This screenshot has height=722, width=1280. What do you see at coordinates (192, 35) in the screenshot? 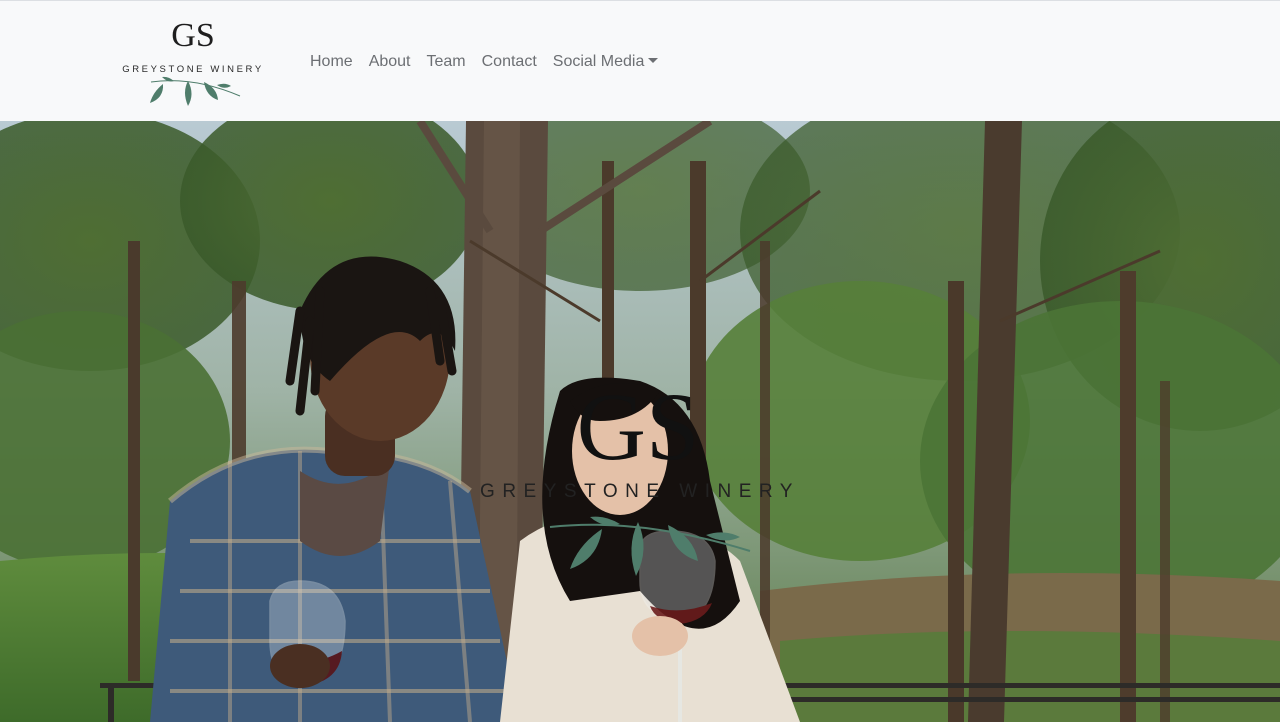
I see `logo-monogram: GS` at bounding box center [192, 35].